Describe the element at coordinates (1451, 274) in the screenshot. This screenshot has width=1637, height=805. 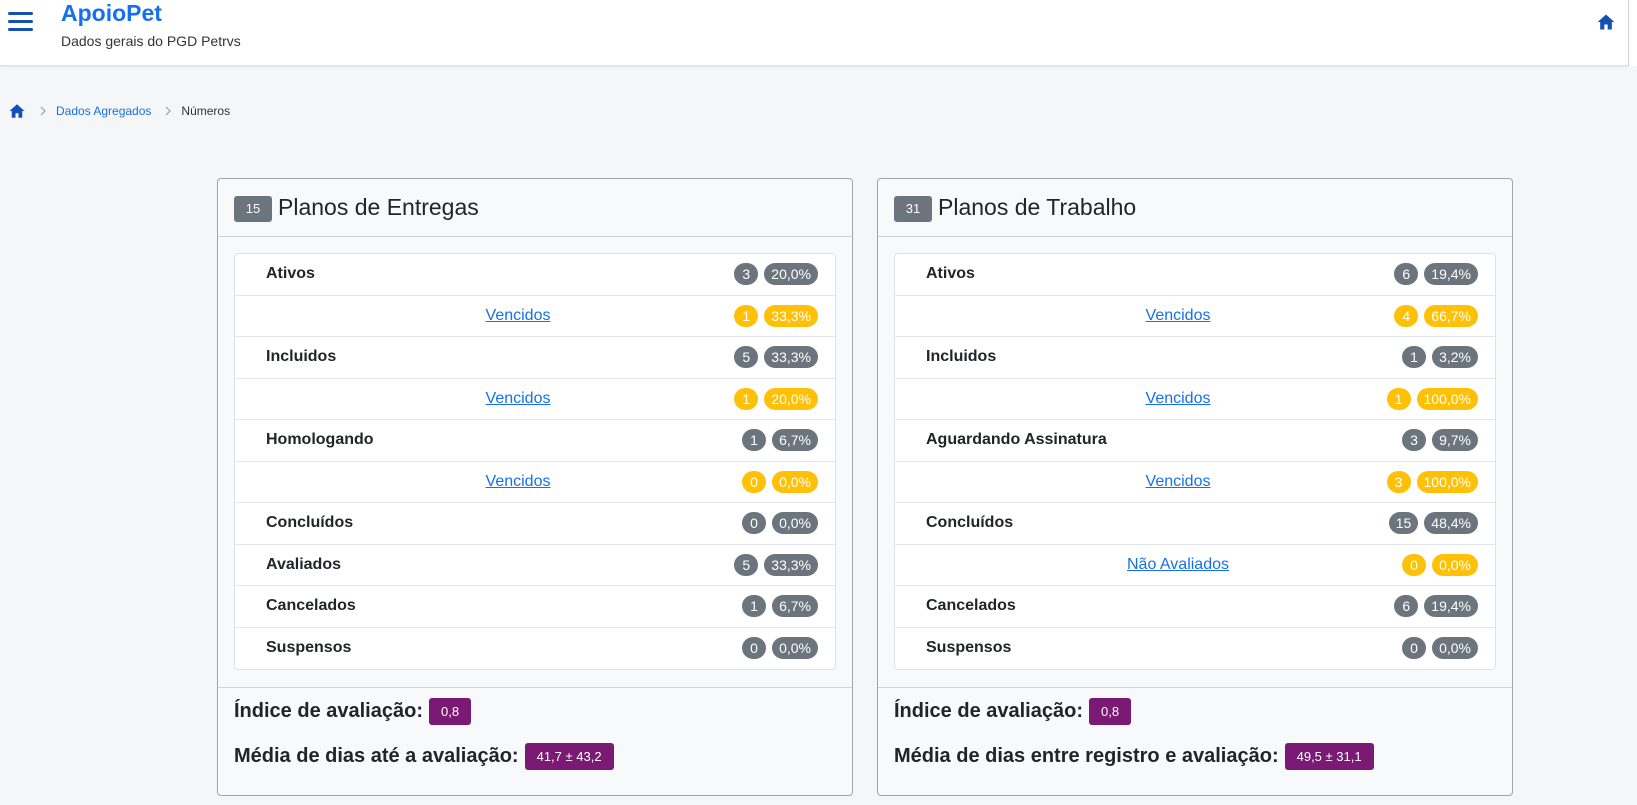
I see `percent-badge: 19,4%` at that location.